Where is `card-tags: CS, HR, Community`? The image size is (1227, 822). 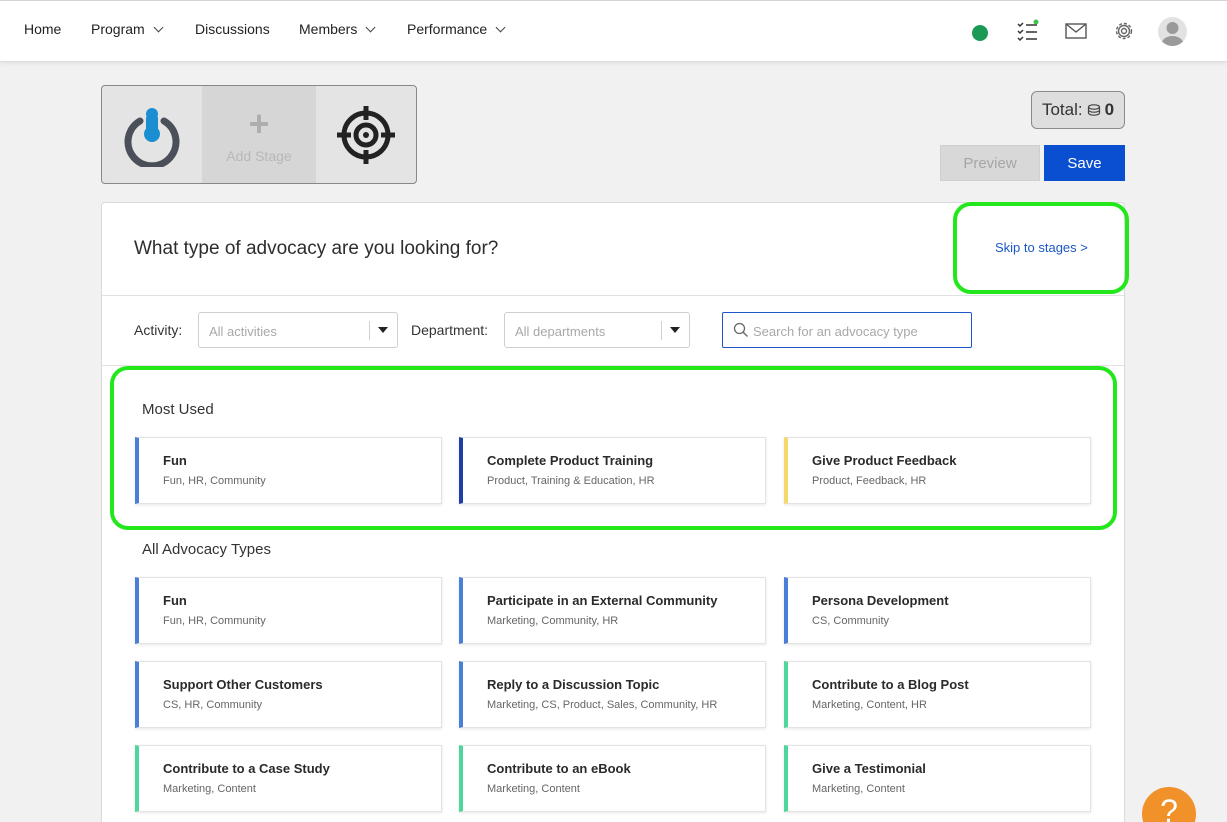
card-tags: CS, HR, Community is located at coordinates (213, 705).